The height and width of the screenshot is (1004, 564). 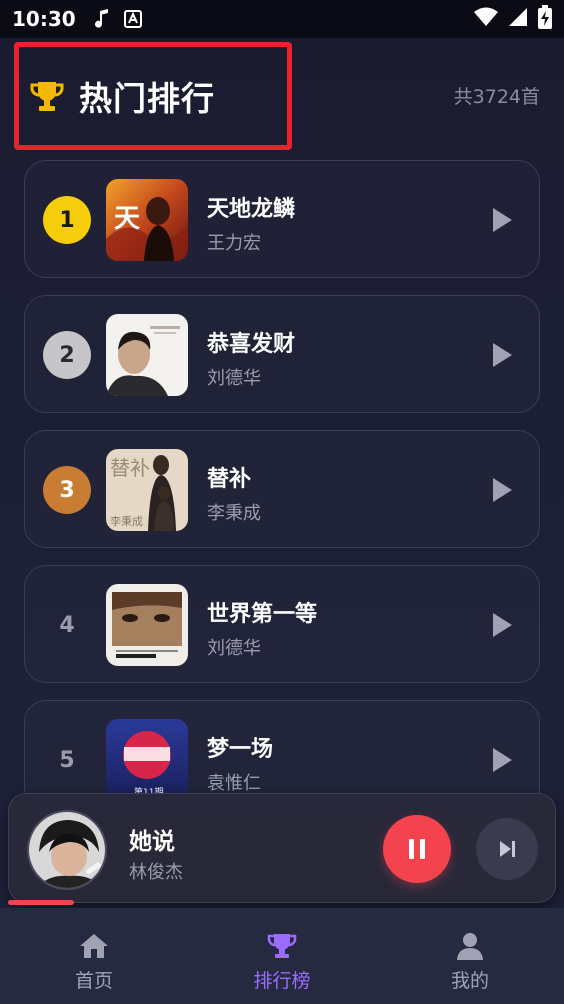 What do you see at coordinates (518, 19) in the screenshot?
I see `signal-icon` at bounding box center [518, 19].